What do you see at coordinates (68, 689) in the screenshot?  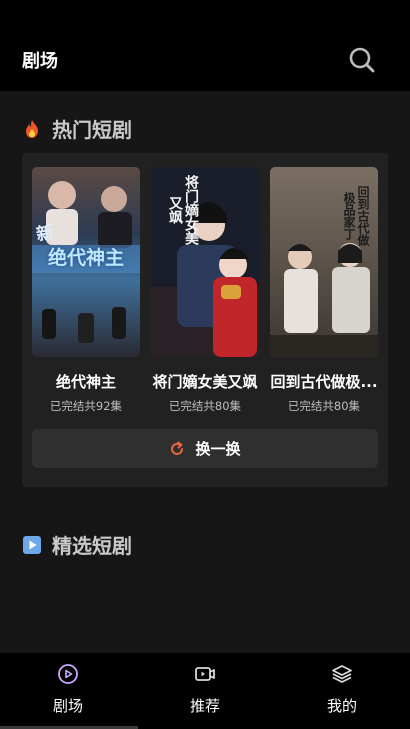 I see `tab-theater: 剧场` at bounding box center [68, 689].